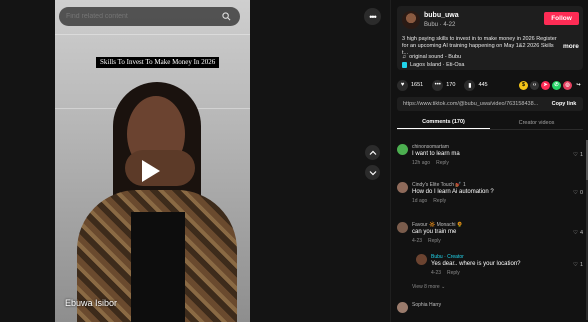  I want to click on comment-like: ♡ 0, so click(578, 193).